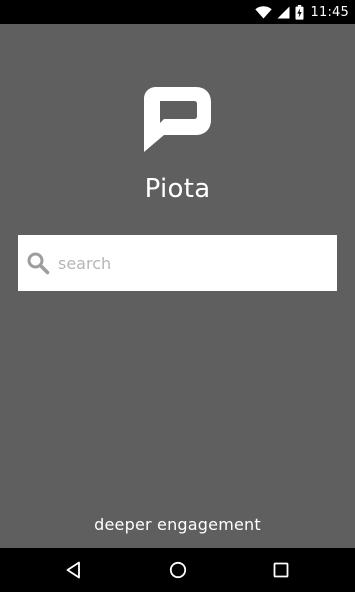  I want to click on wifi-icon, so click(263, 12).